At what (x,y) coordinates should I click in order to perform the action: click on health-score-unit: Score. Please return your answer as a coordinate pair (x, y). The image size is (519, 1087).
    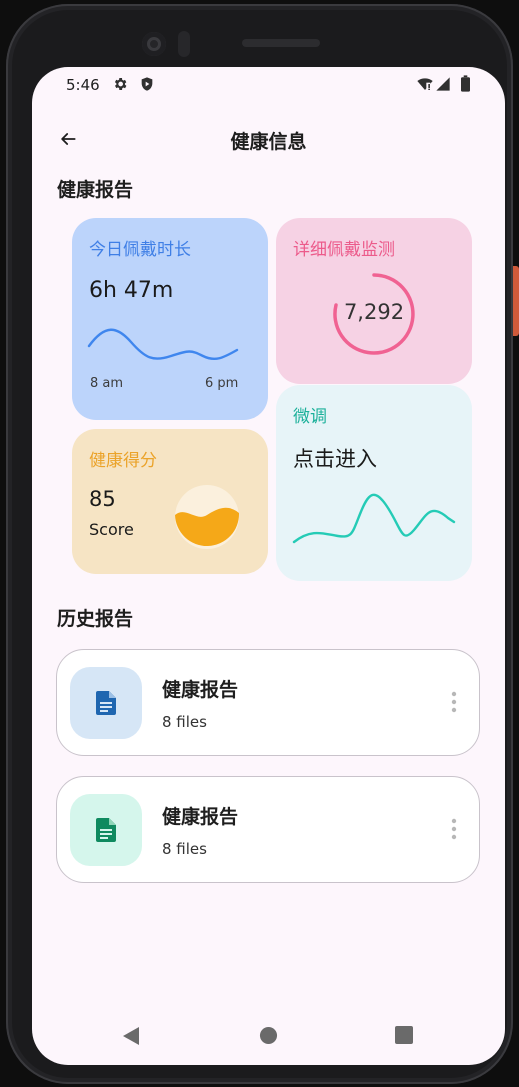
    Looking at the image, I should click on (111, 529).